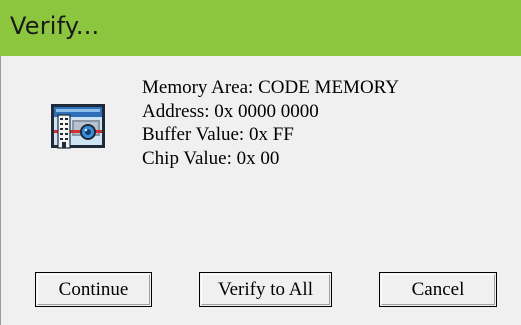 Image resolution: width=521 pixels, height=325 pixels. What do you see at coordinates (438, 289) in the screenshot?
I see `cancel-button: Cancel` at bounding box center [438, 289].